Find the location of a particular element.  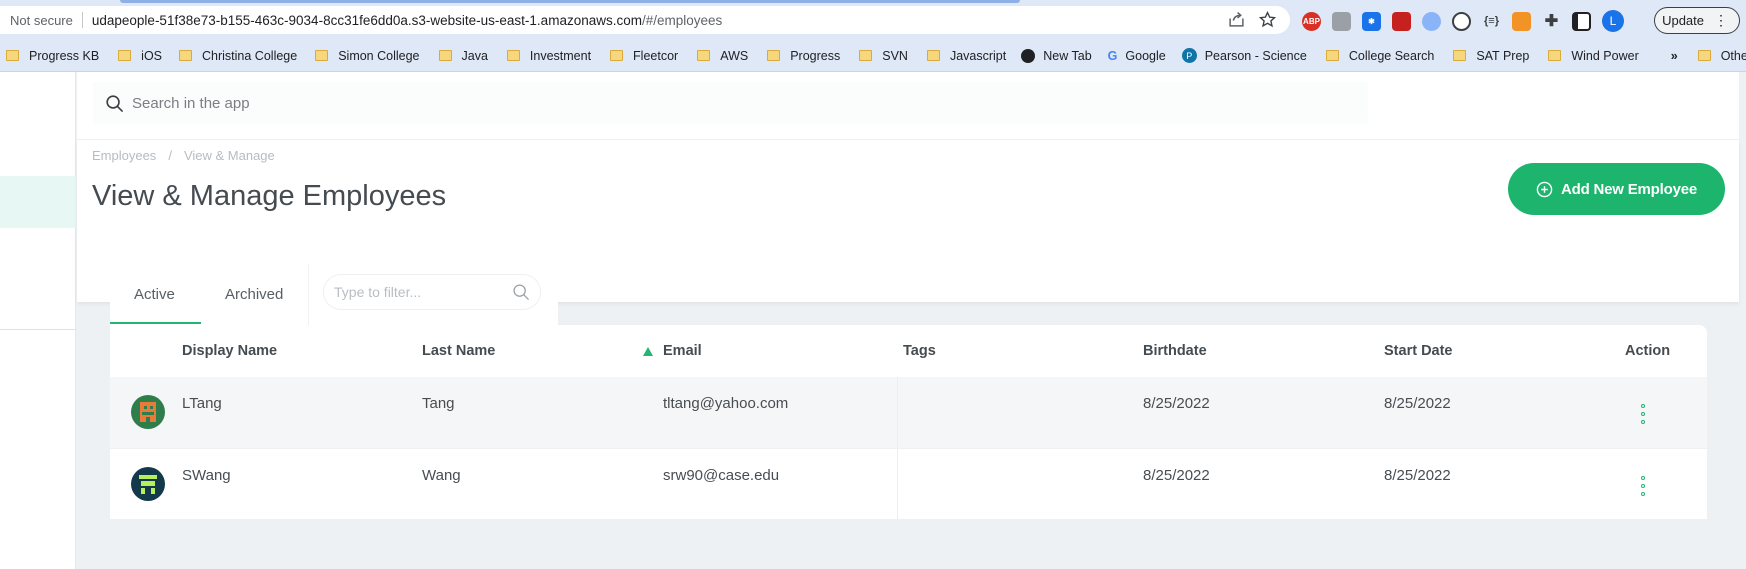

extensions-puzzle-icon: ✚ is located at coordinates (1551, 21).